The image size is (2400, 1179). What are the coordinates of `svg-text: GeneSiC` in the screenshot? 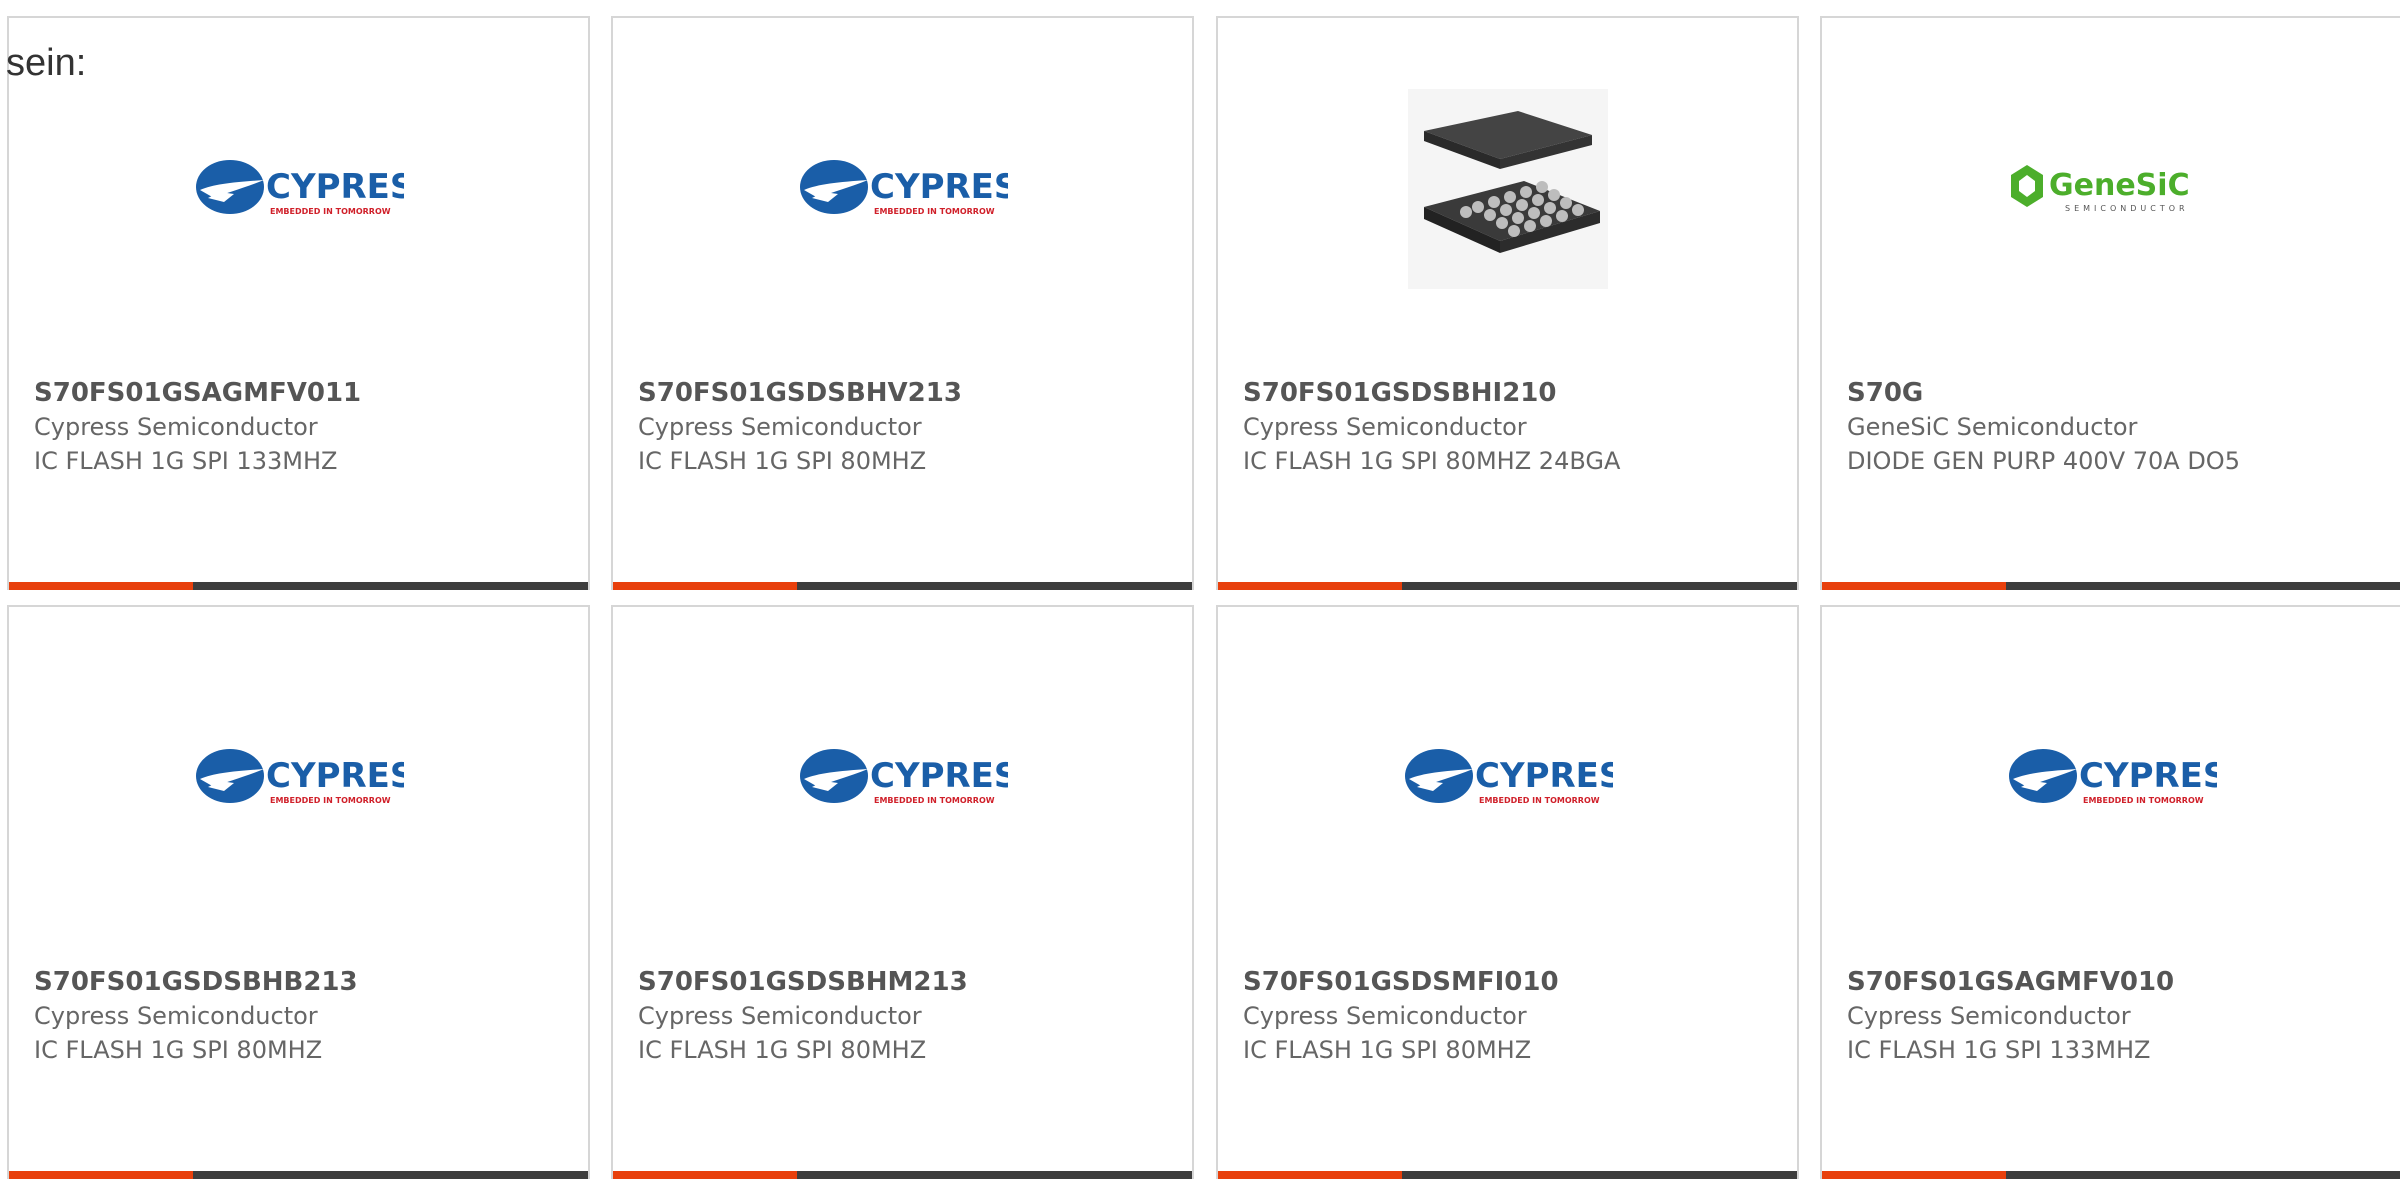 It's located at (2119, 185).